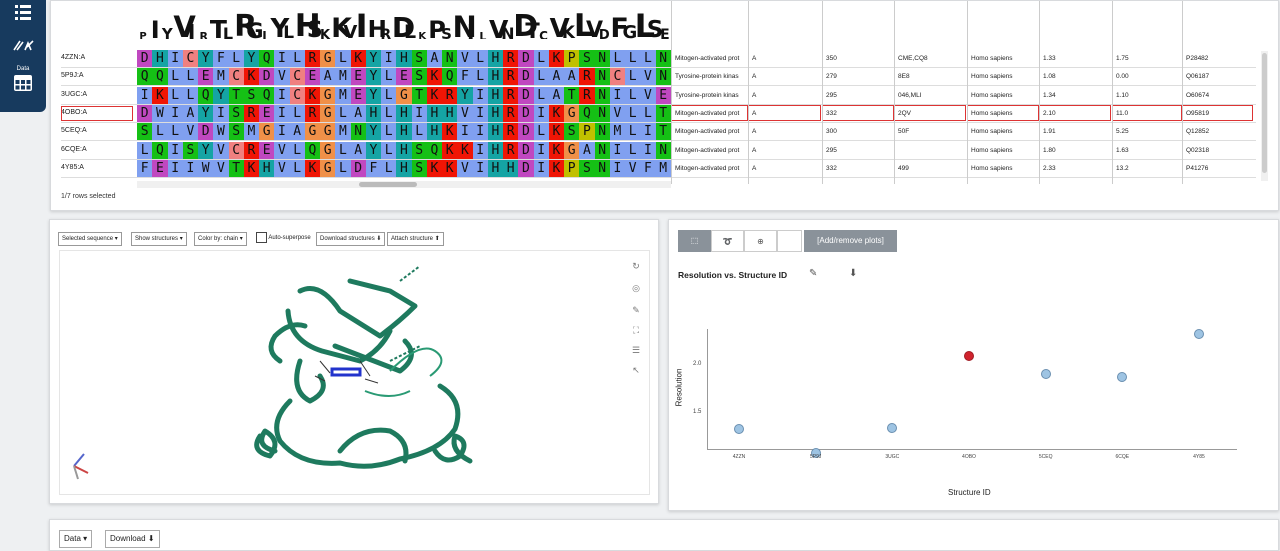 This screenshot has width=1280, height=551. What do you see at coordinates (636, 310) in the screenshot?
I see `wrench-icon: ✎` at bounding box center [636, 310].